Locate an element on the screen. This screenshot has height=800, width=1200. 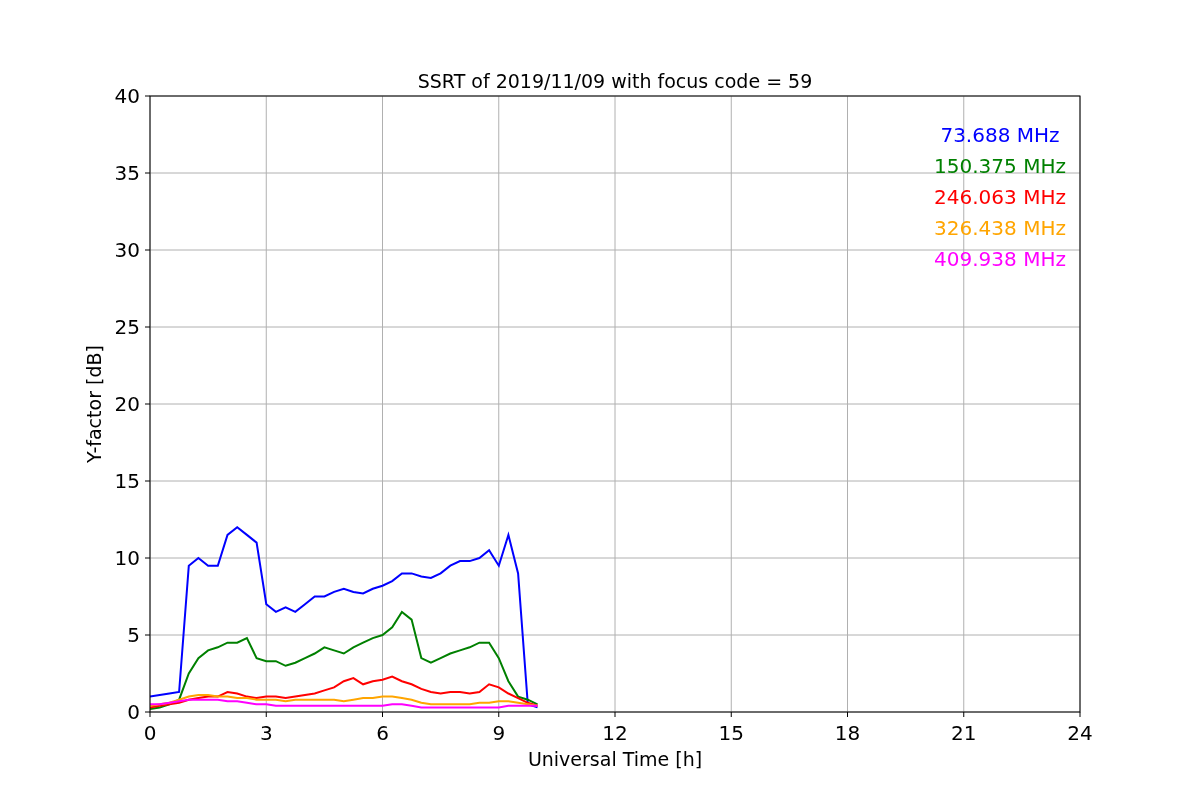
legend-label: 326.438 MHz is located at coordinates (1000, 228).